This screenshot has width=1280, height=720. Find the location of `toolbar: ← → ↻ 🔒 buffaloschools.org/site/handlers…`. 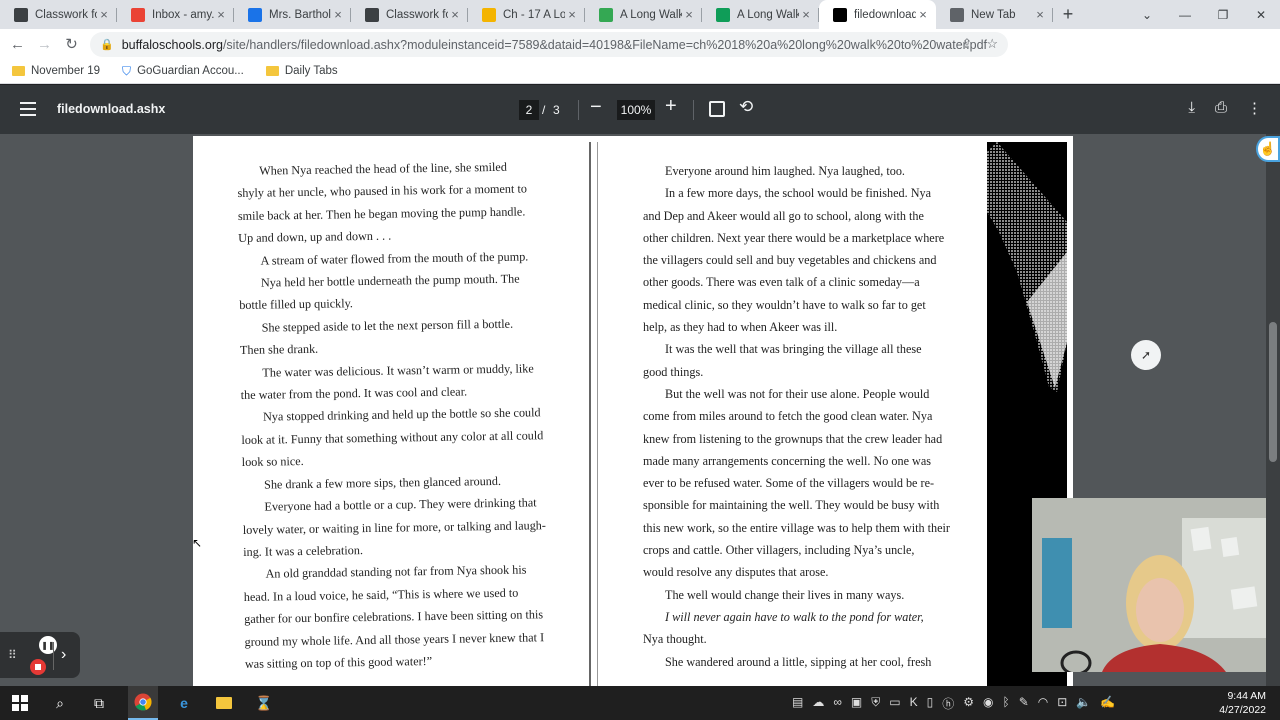

toolbar: ← → ↻ 🔒 buffaloschools.org/site/handlers… is located at coordinates (640, 54).